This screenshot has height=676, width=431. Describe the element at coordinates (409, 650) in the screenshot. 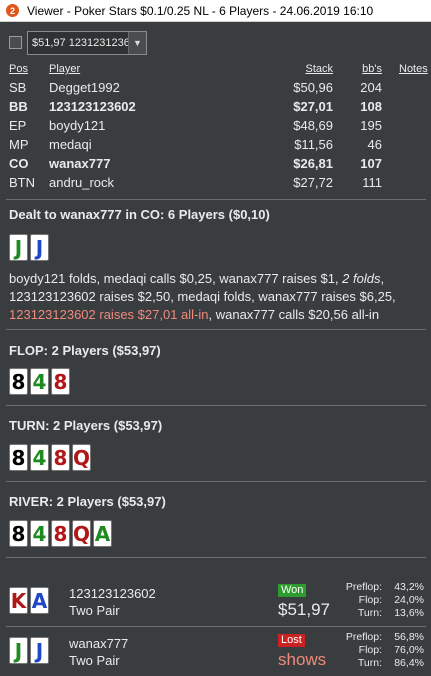

I see `stat-value: 76,0%` at that location.